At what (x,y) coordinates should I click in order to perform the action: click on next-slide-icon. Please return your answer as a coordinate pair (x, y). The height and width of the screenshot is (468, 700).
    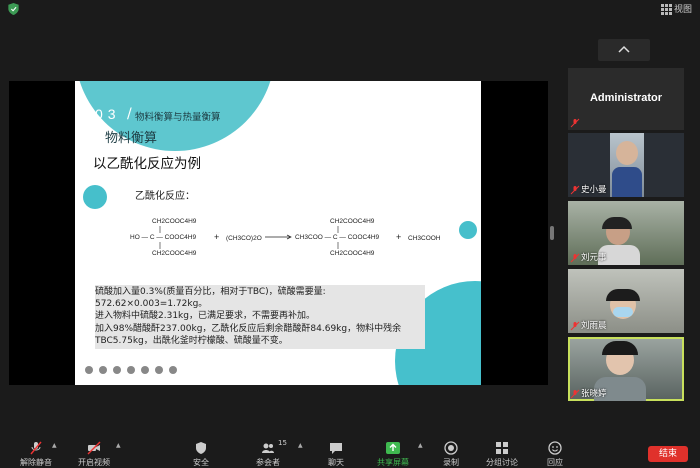
    Looking at the image, I should click on (103, 370).